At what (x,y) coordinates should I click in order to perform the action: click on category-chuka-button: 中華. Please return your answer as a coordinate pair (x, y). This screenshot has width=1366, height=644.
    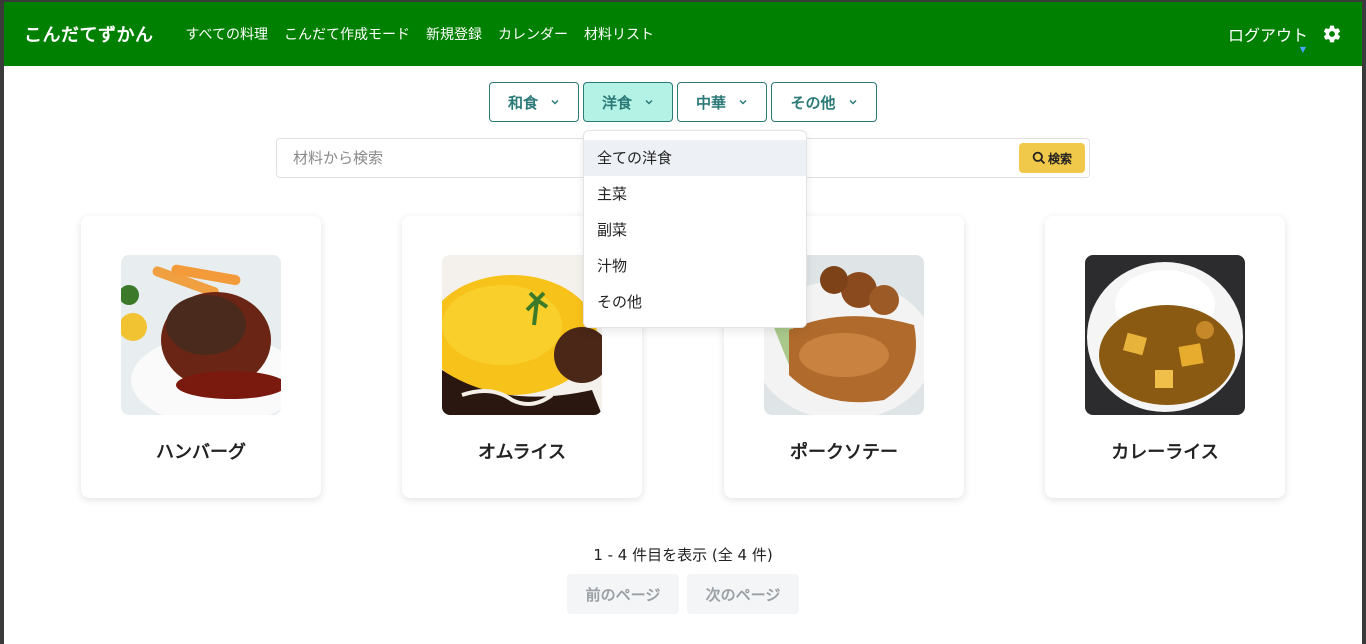
    Looking at the image, I should click on (722, 102).